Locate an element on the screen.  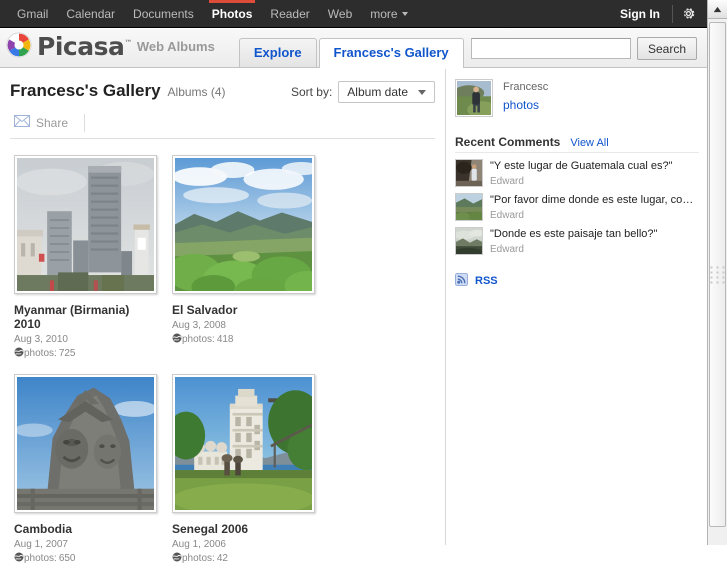
album-card: Cambodia Aug 1, 2007 photos: 650 is located at coordinates (93, 469).